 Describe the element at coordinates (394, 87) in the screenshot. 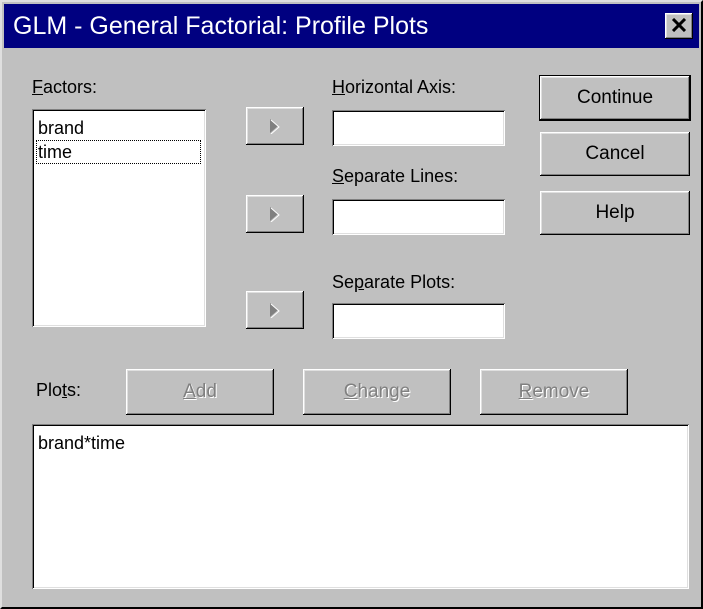

I see `horizontal-axis-label: Horizontal Axis:` at that location.